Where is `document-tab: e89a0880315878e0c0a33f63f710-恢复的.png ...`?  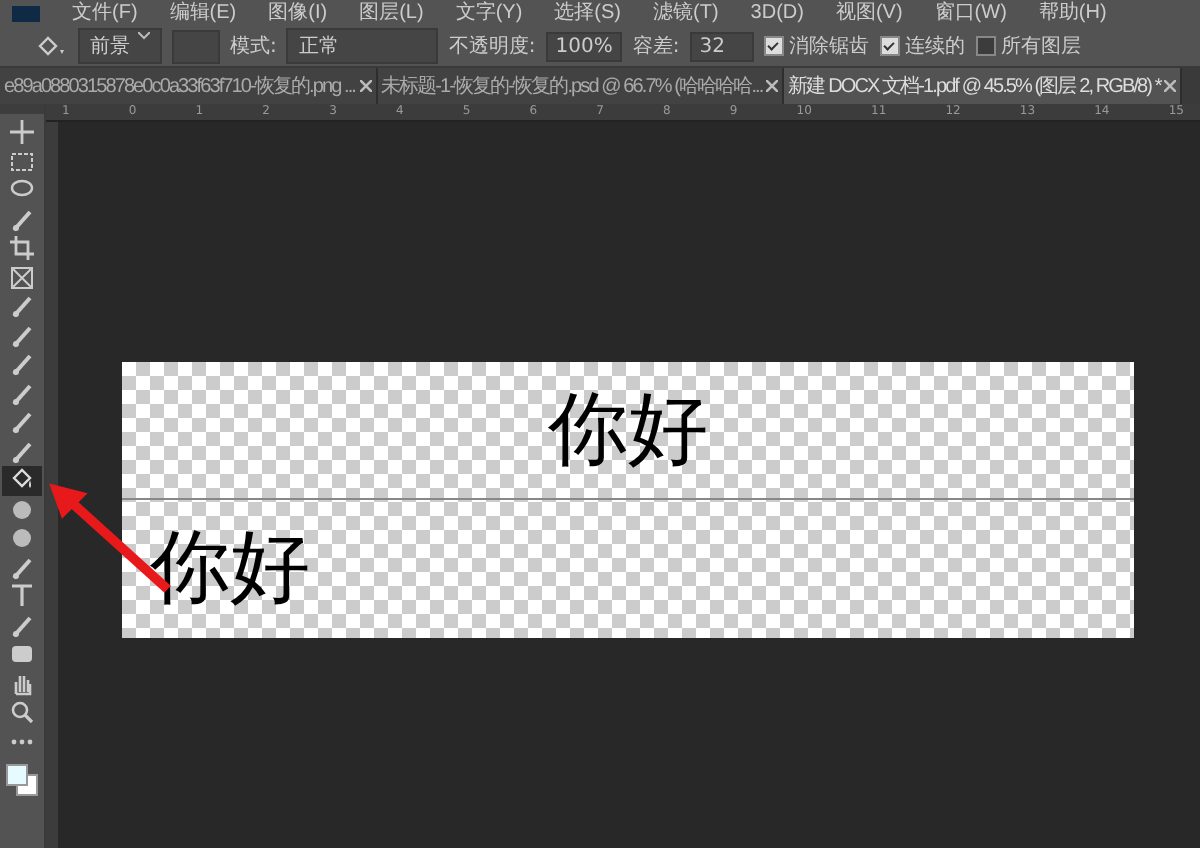
document-tab: e89a0880315878e0c0a33f63f710-恢复的.png ... is located at coordinates (189, 86).